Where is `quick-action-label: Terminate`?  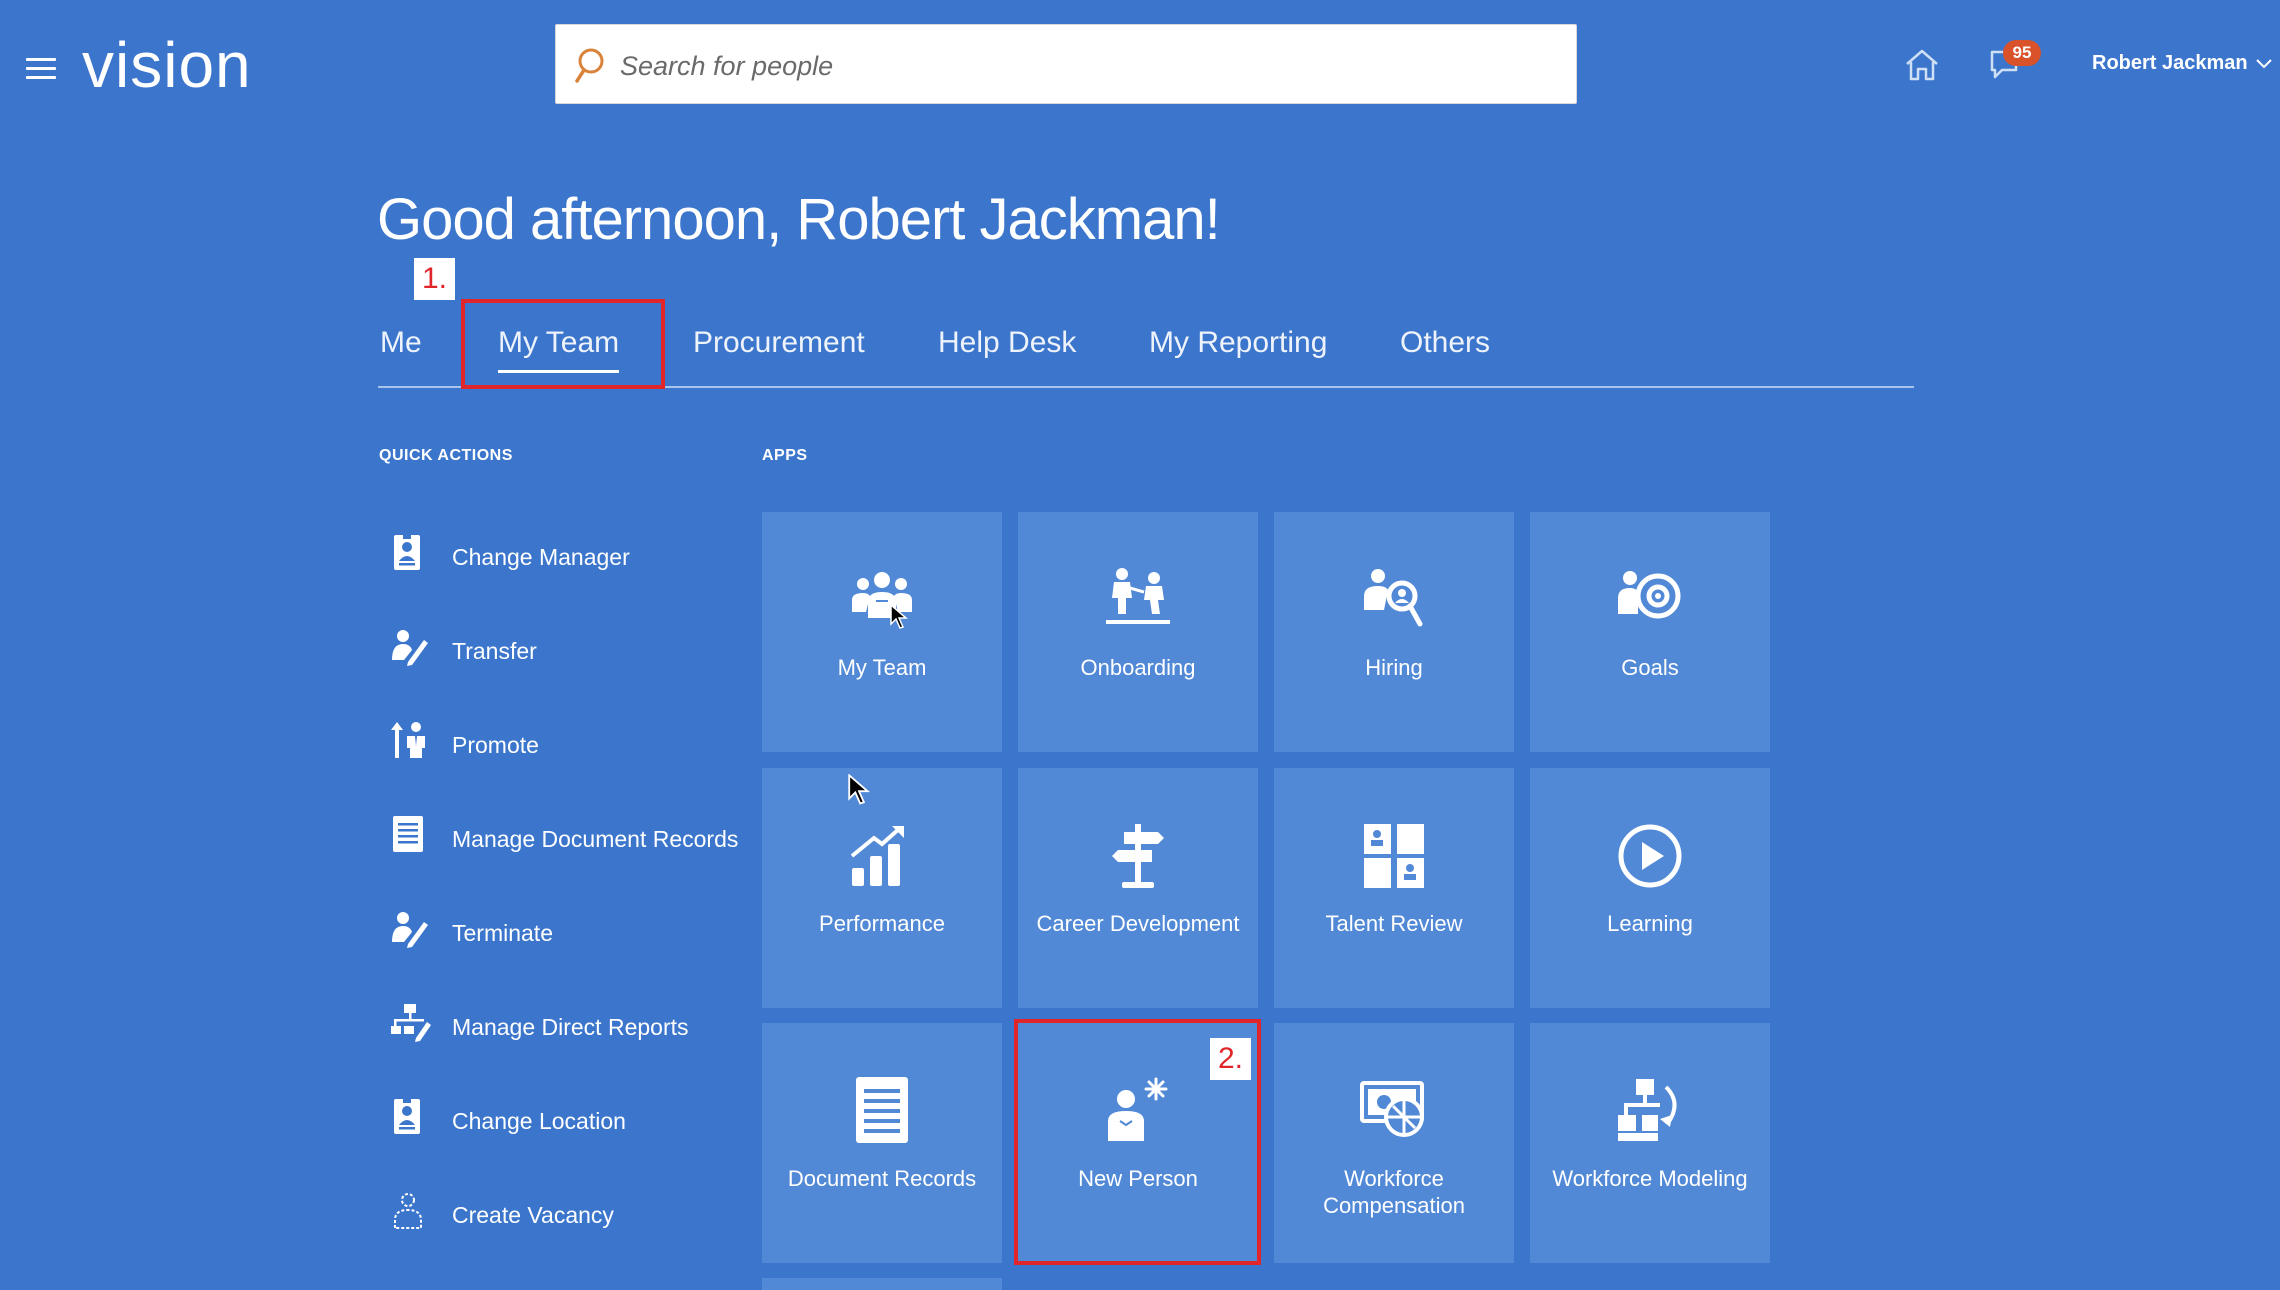 quick-action-label: Terminate is located at coordinates (502, 933).